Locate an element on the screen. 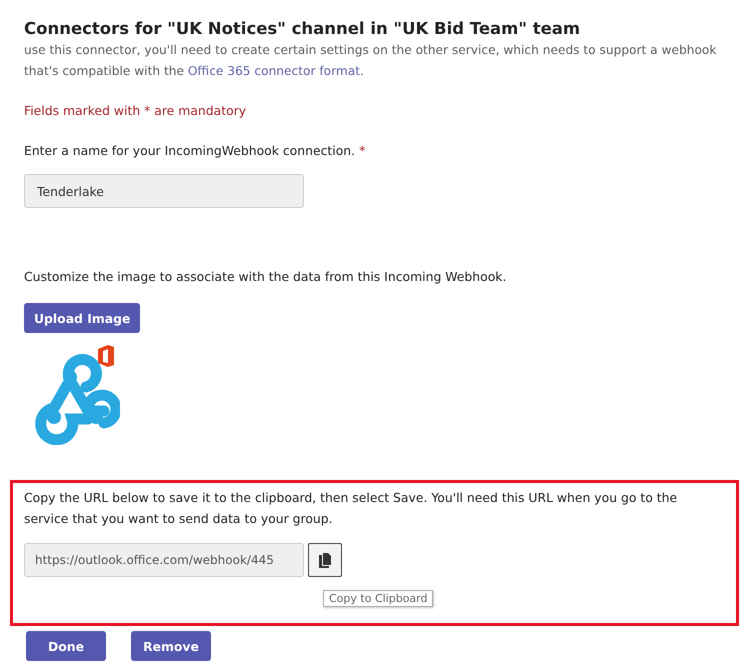 This screenshot has width=753, height=671. field-label: Enter a name for your IncomingWebhook connection. is located at coordinates (190, 150).